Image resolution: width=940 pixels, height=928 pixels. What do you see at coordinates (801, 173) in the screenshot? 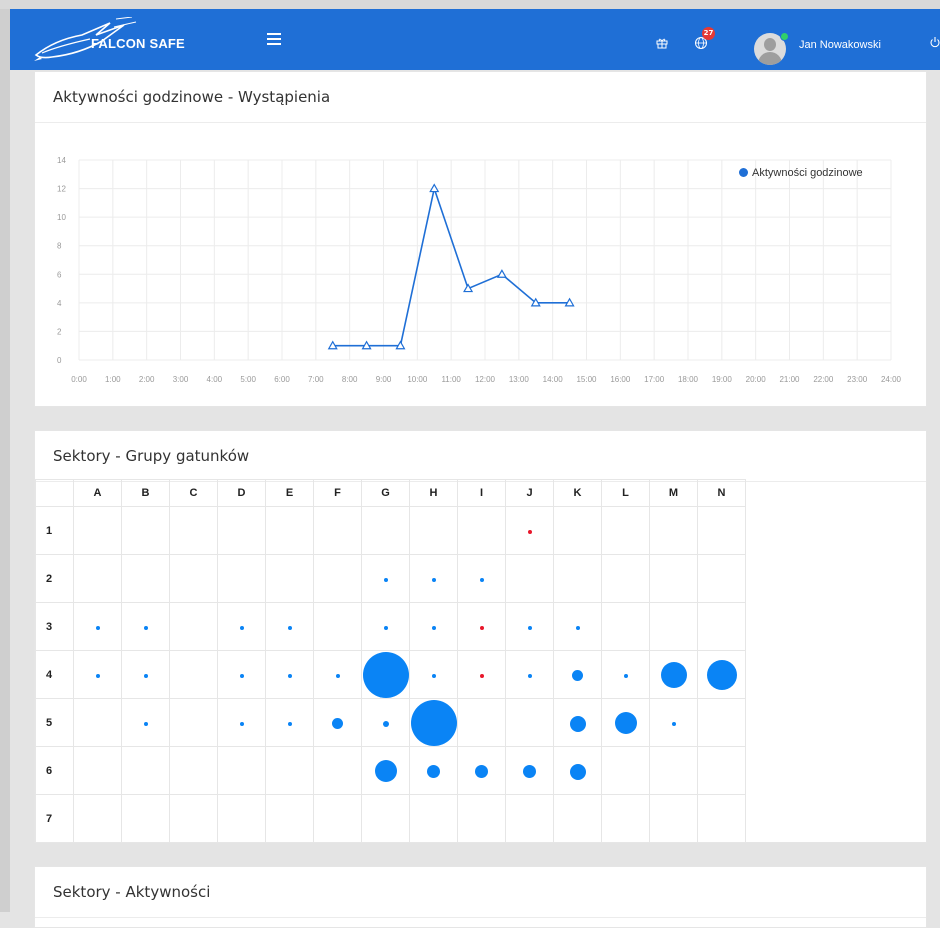
I see `chart-legend: Aktywności godzinowe` at bounding box center [801, 173].